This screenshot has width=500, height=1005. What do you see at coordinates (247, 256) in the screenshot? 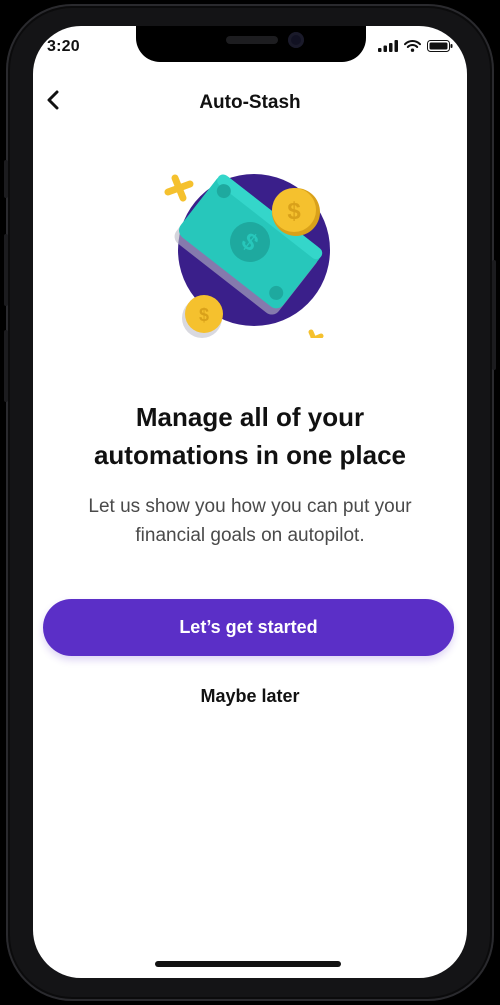
I see `money-stash-illustration: $ $ $` at bounding box center [247, 256].